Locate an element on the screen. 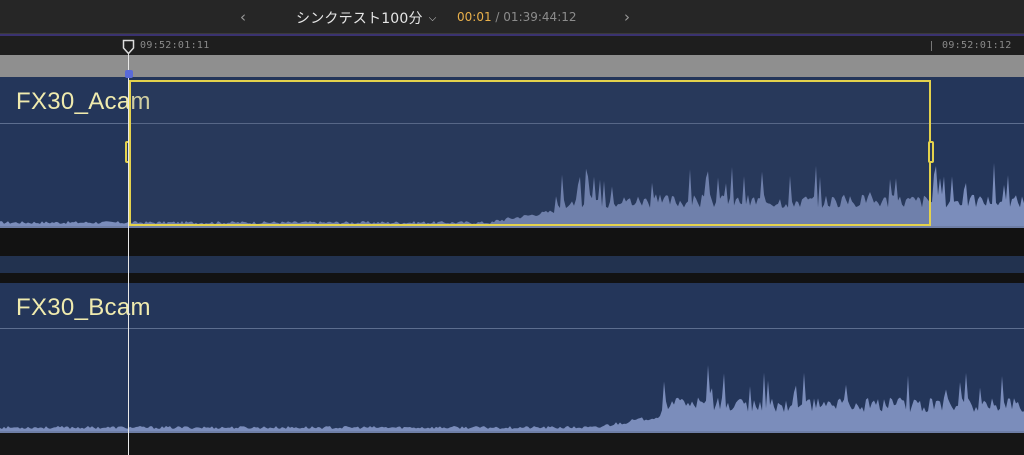 The width and height of the screenshot is (1024, 455). previous-project-button: ‹ is located at coordinates (243, 17).